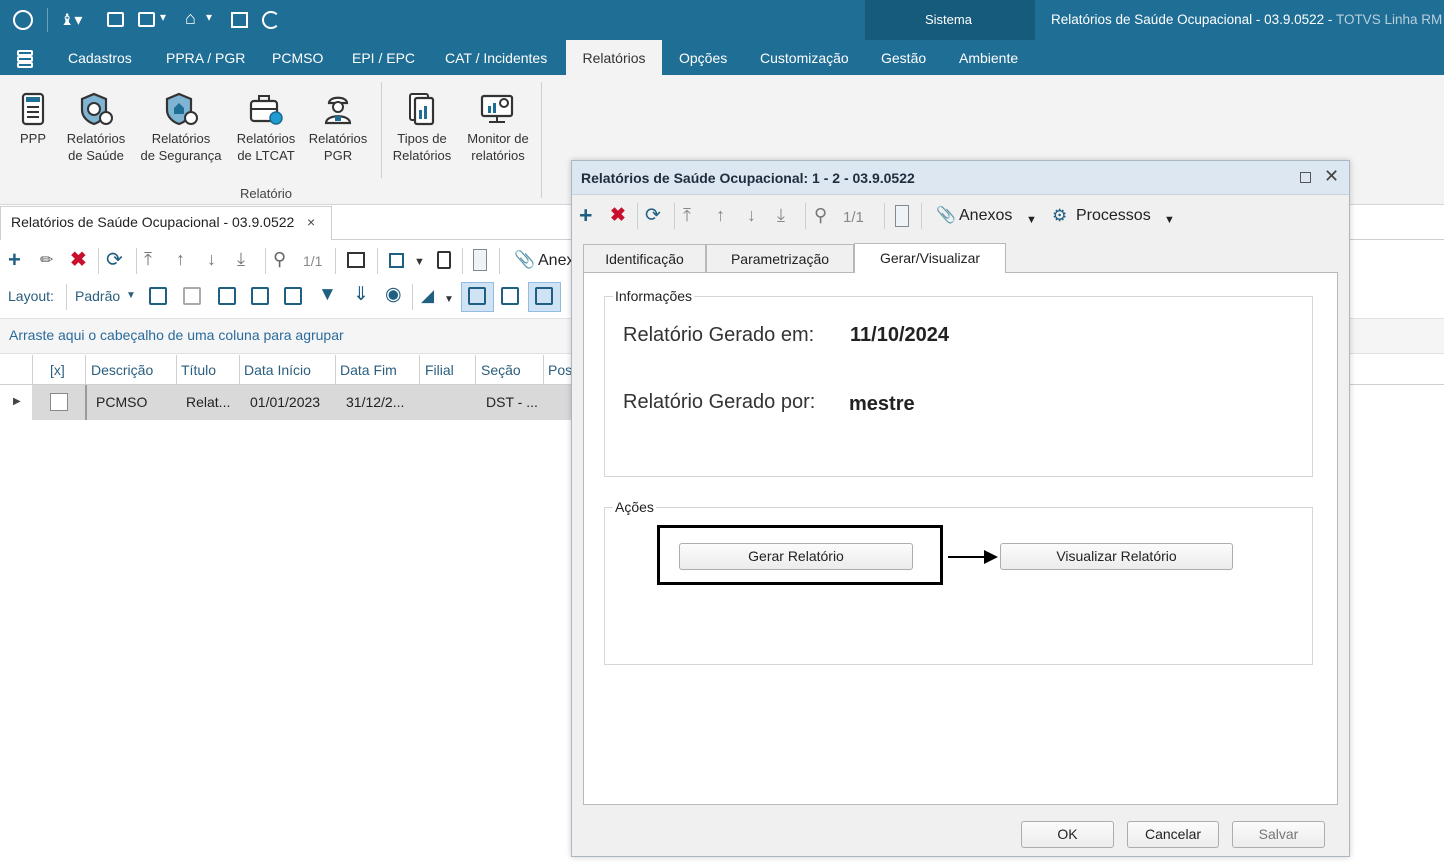  Describe the element at coordinates (439, 370) in the screenshot. I see `column-filial: Filial` at that location.